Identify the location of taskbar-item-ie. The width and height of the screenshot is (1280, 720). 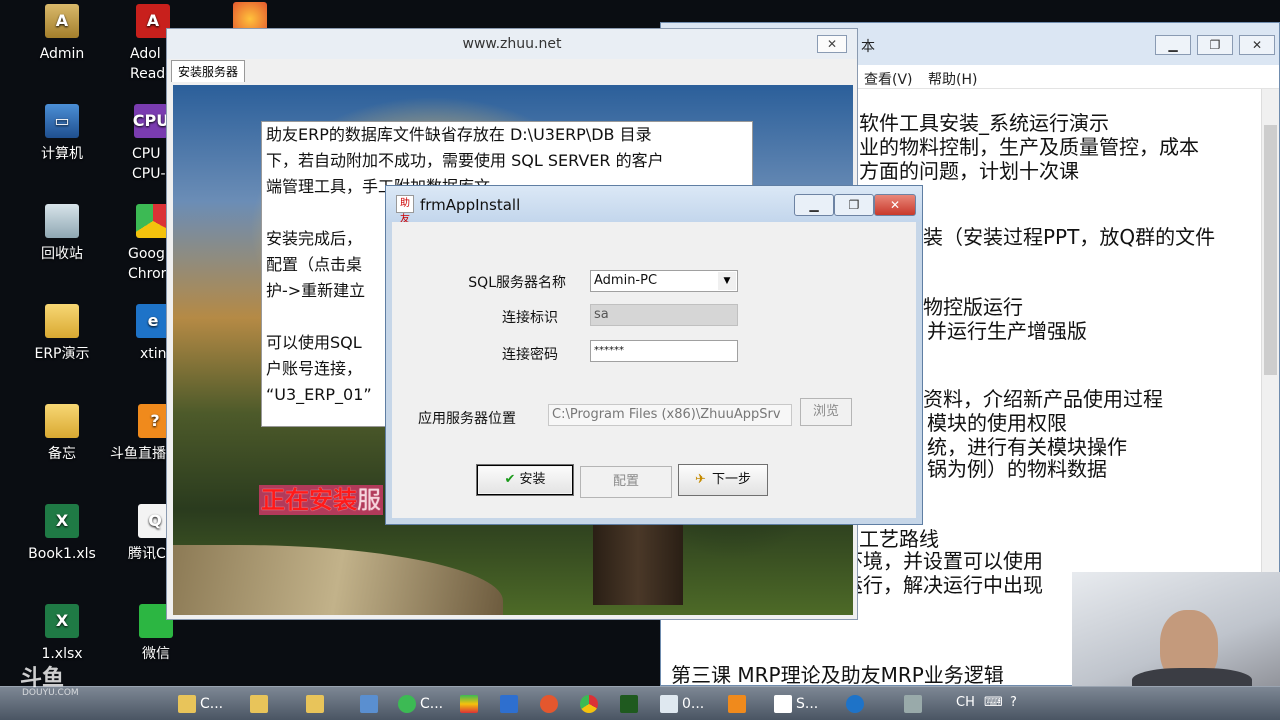
(857, 704).